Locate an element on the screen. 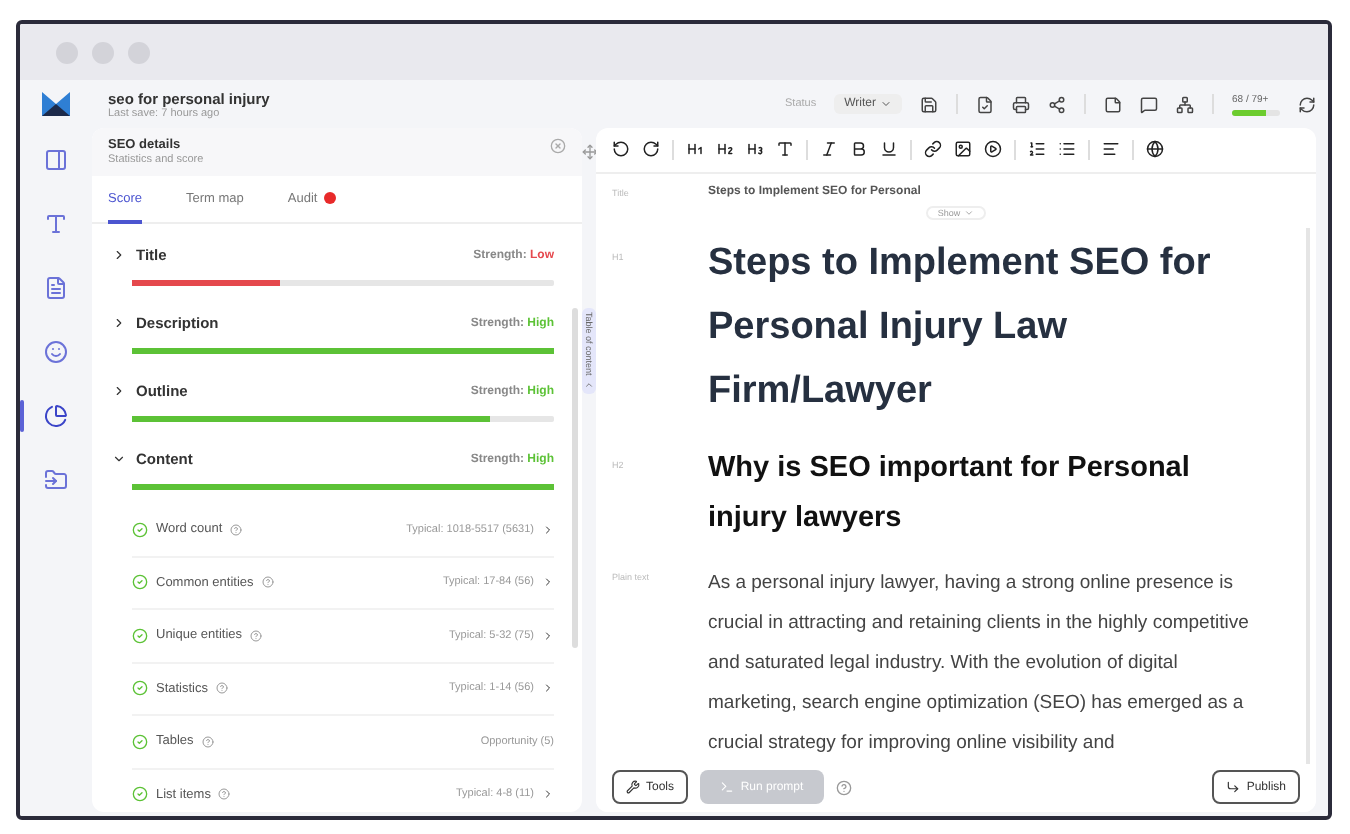  align-icon is located at coordinates (1111, 149).